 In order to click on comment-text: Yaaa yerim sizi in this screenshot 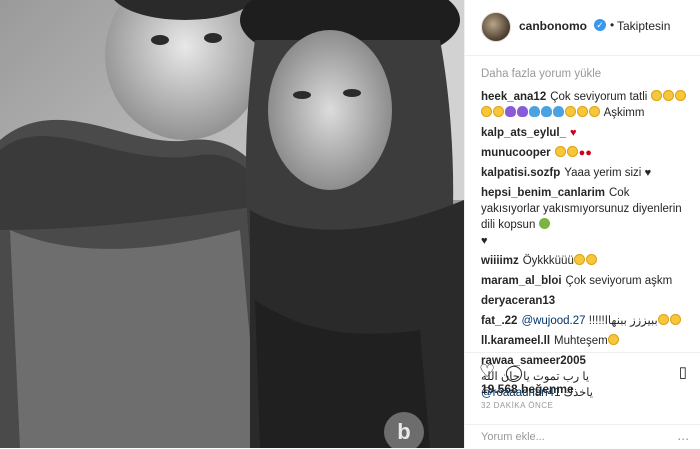, I will do `click(603, 173)`.